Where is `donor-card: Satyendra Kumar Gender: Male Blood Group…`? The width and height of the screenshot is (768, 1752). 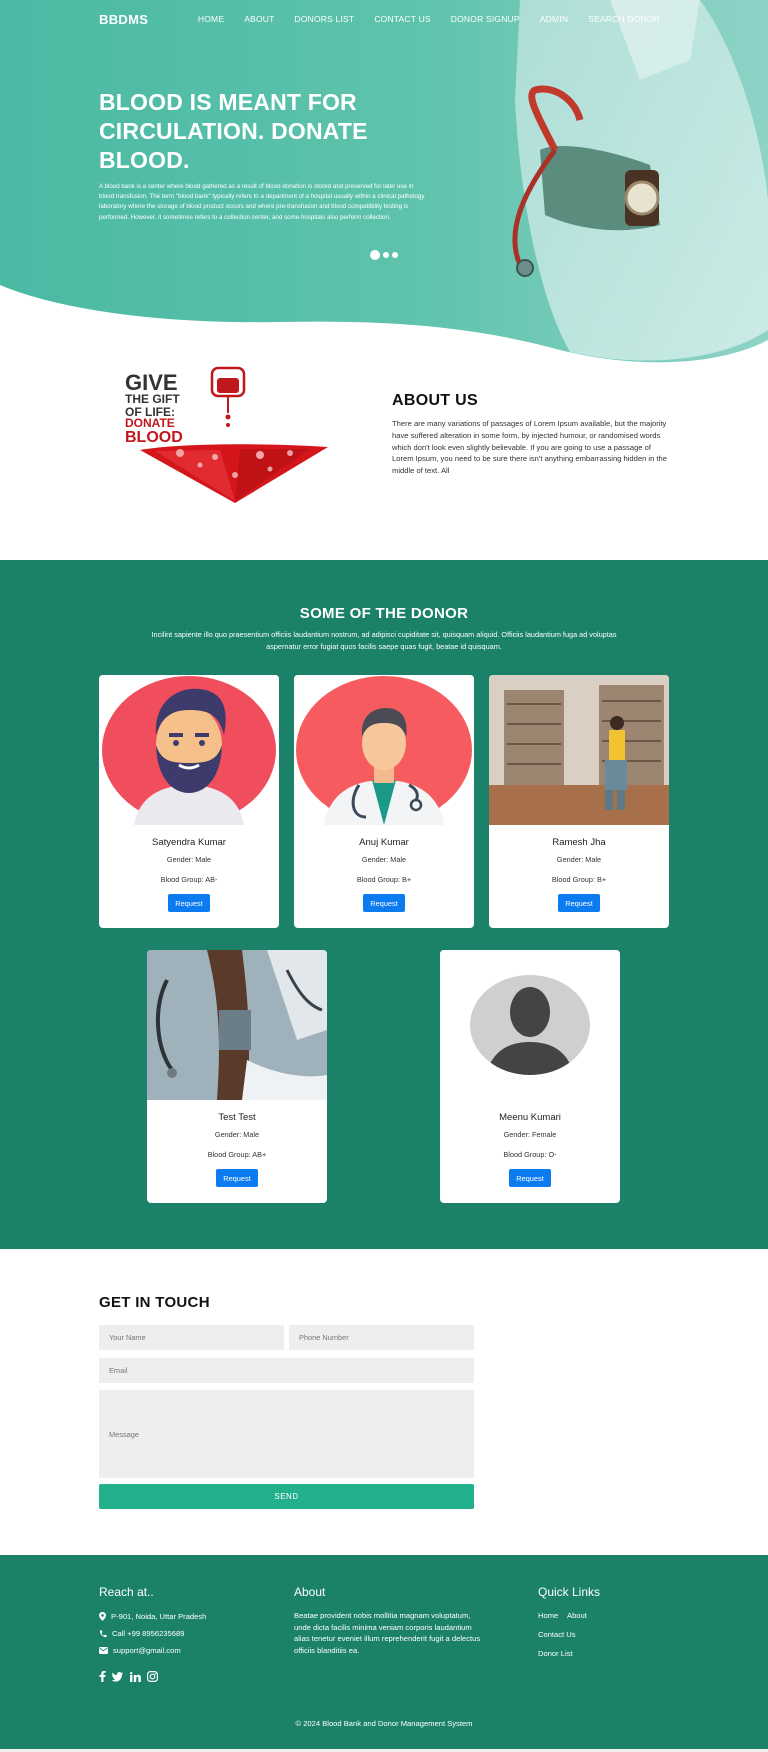 donor-card: Satyendra Kumar Gender: Male Blood Group… is located at coordinates (189, 801).